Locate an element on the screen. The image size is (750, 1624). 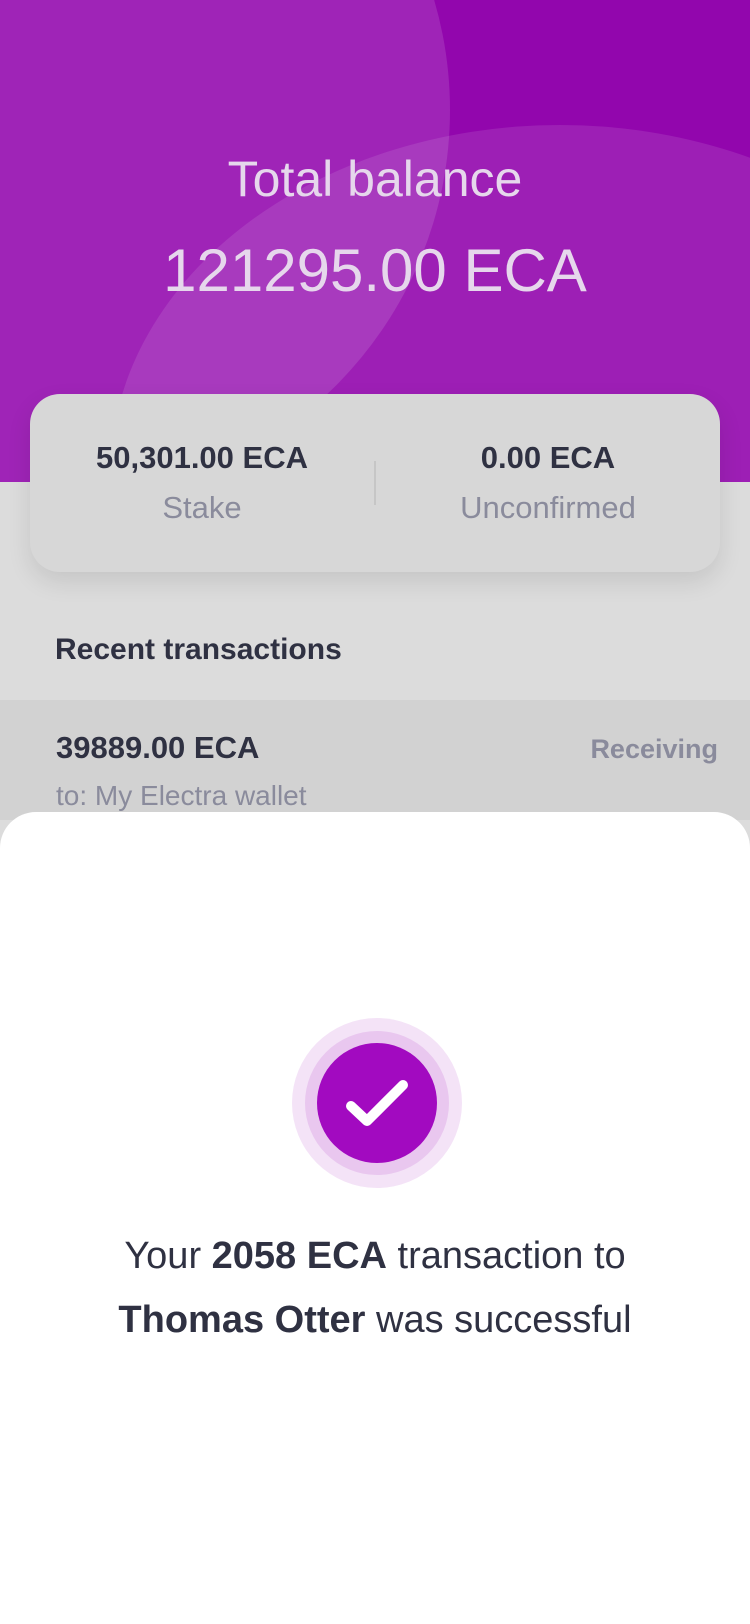
recent-transactions-heading: Recent transactions is located at coordinates (198, 649).